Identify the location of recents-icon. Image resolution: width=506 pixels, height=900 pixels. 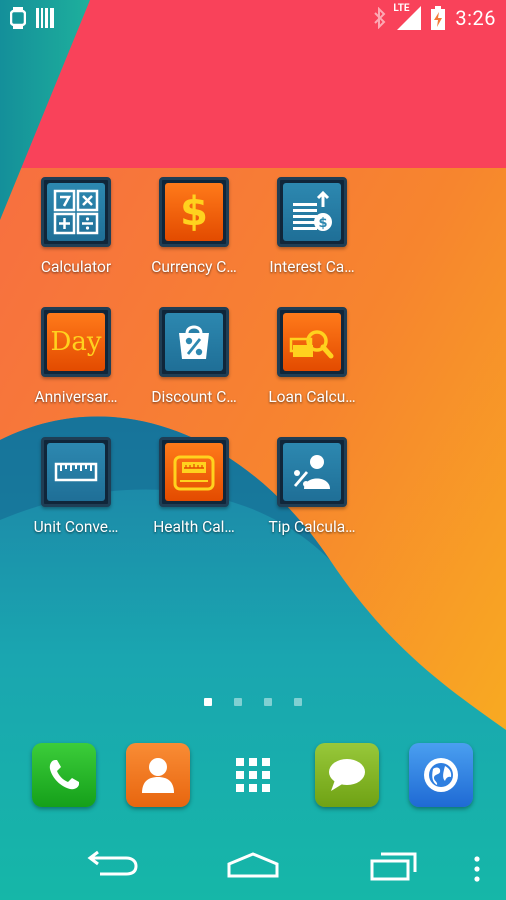
(393, 866).